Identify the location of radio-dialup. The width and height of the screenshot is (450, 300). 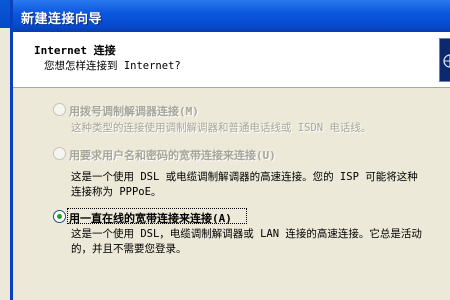
(59, 109).